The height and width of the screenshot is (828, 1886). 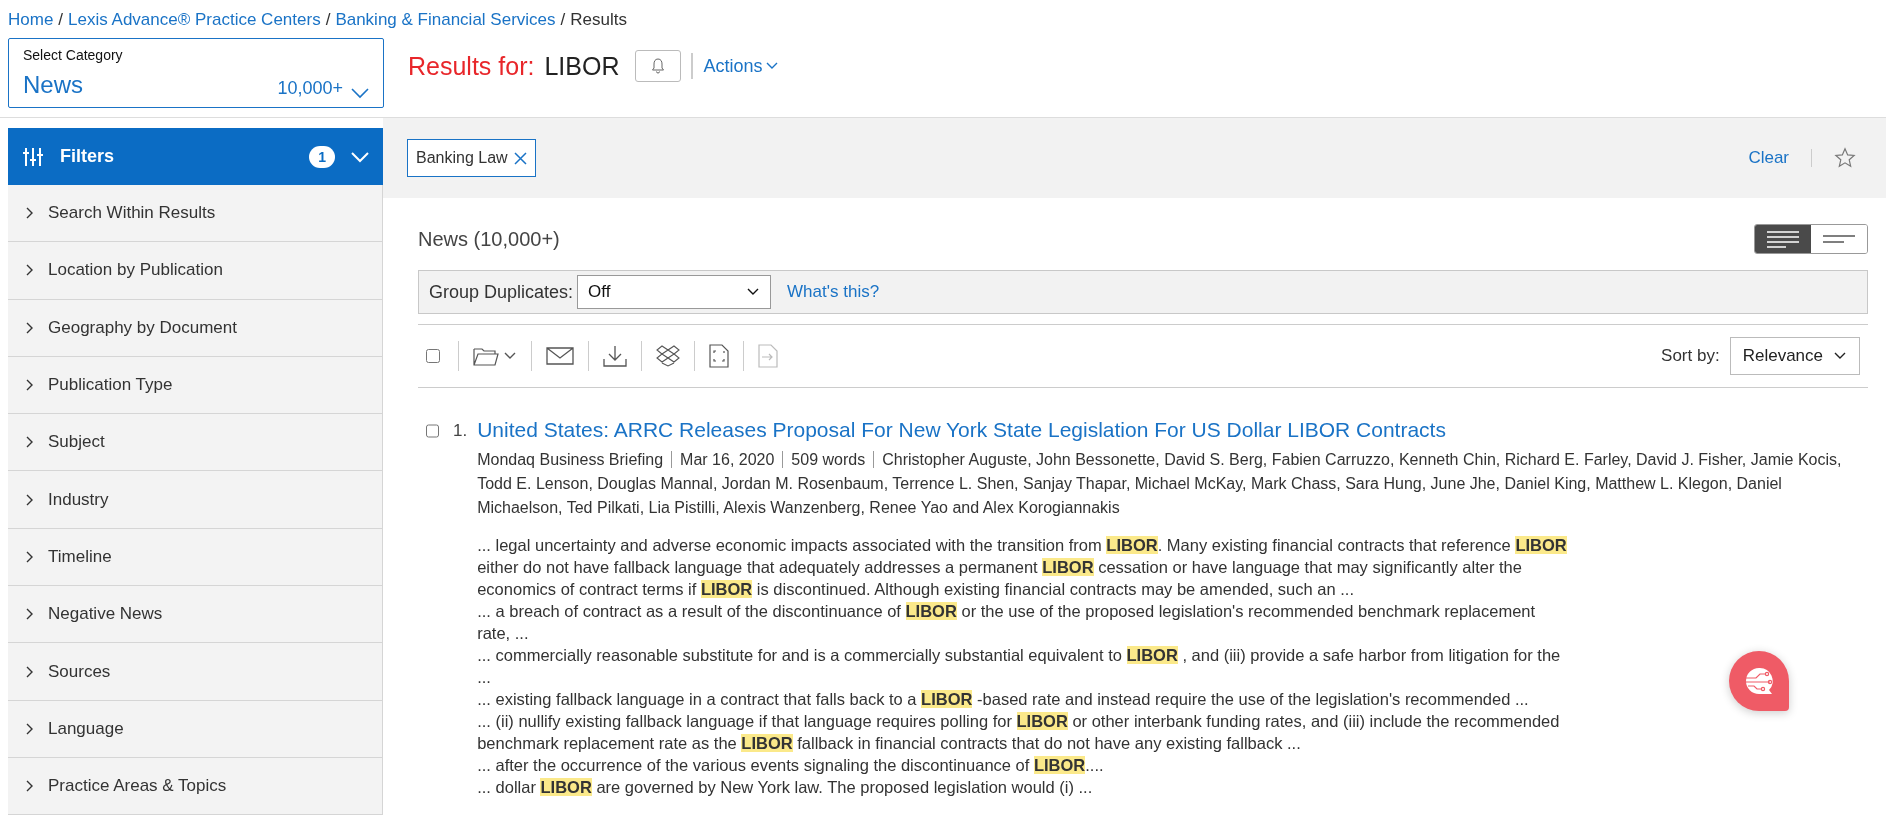 I want to click on filter-item: Language, so click(x=195, y=729).